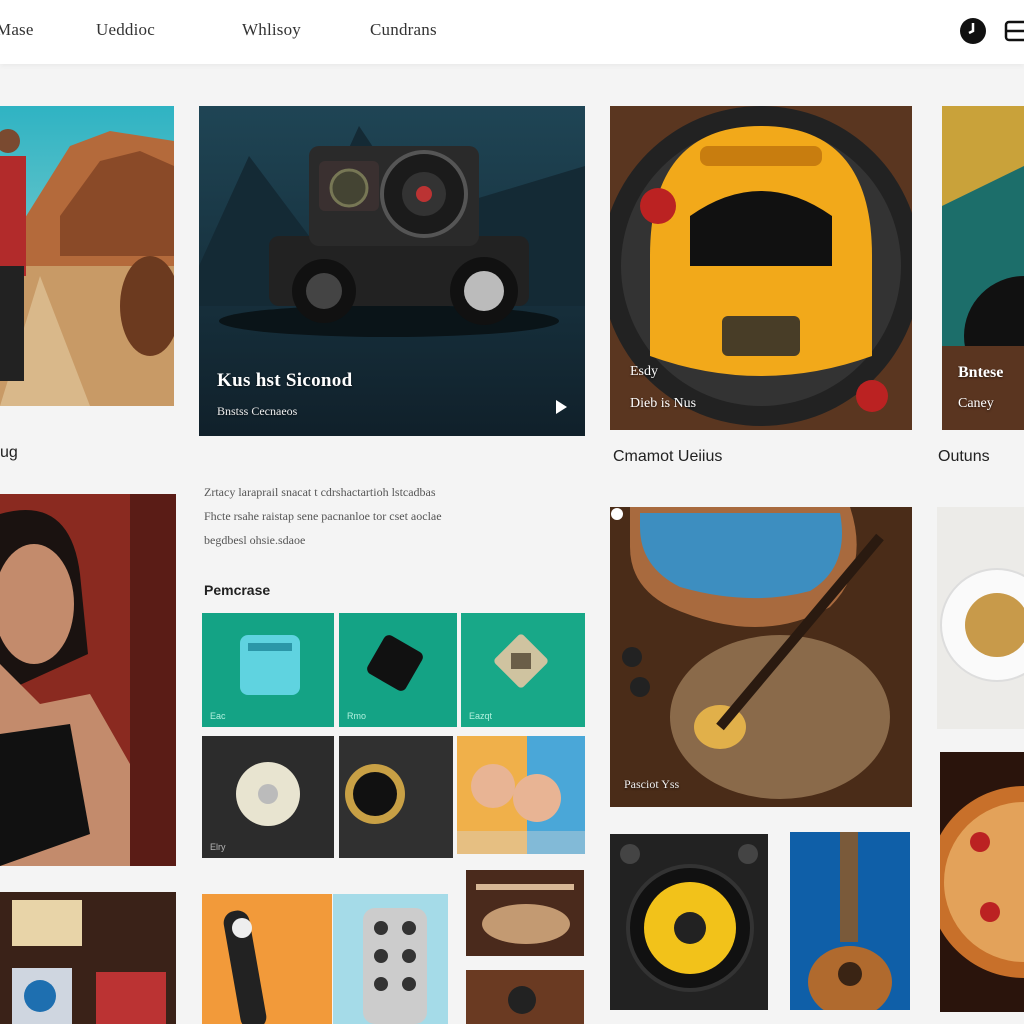 Image resolution: width=1024 pixels, height=1024 pixels. Describe the element at coordinates (652, 784) in the screenshot. I see `guitar-label: Pasciot Yss` at that location.